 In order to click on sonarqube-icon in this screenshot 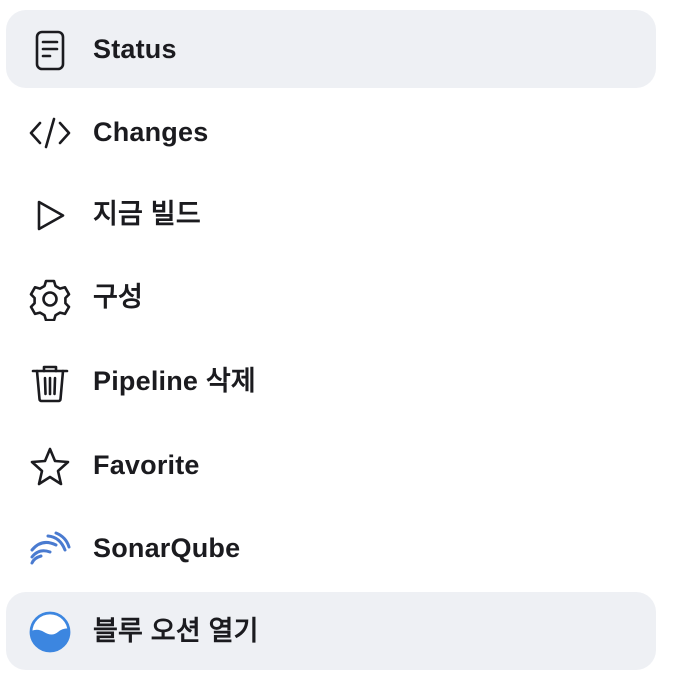, I will do `click(50, 550)`.